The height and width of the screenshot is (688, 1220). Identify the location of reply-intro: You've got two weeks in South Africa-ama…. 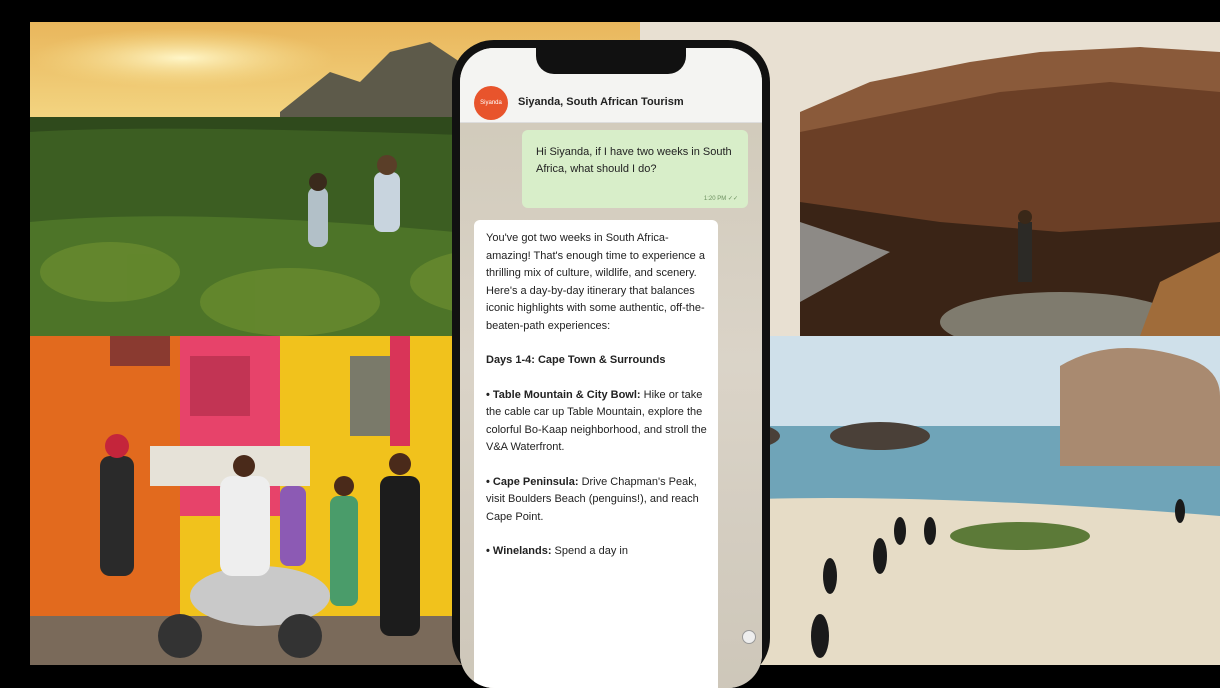
(595, 282).